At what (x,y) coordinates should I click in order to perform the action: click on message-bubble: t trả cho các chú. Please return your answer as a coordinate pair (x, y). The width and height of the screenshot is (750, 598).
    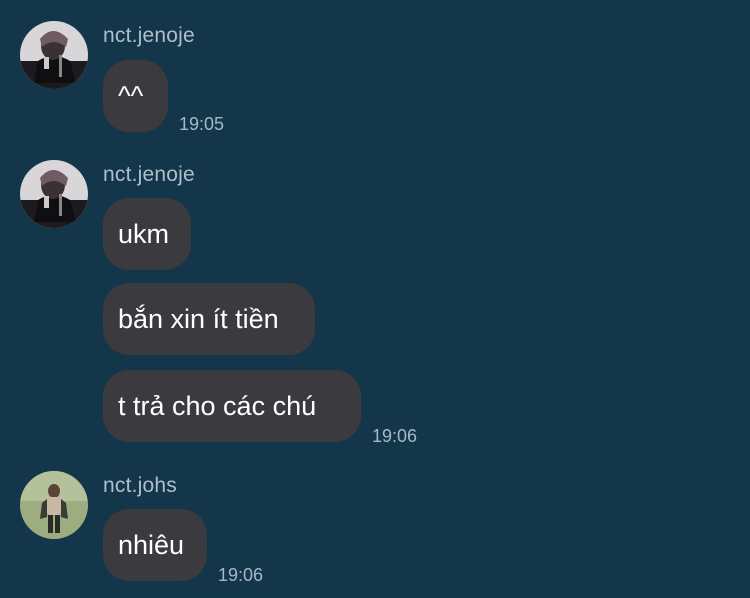
    Looking at the image, I should click on (232, 406).